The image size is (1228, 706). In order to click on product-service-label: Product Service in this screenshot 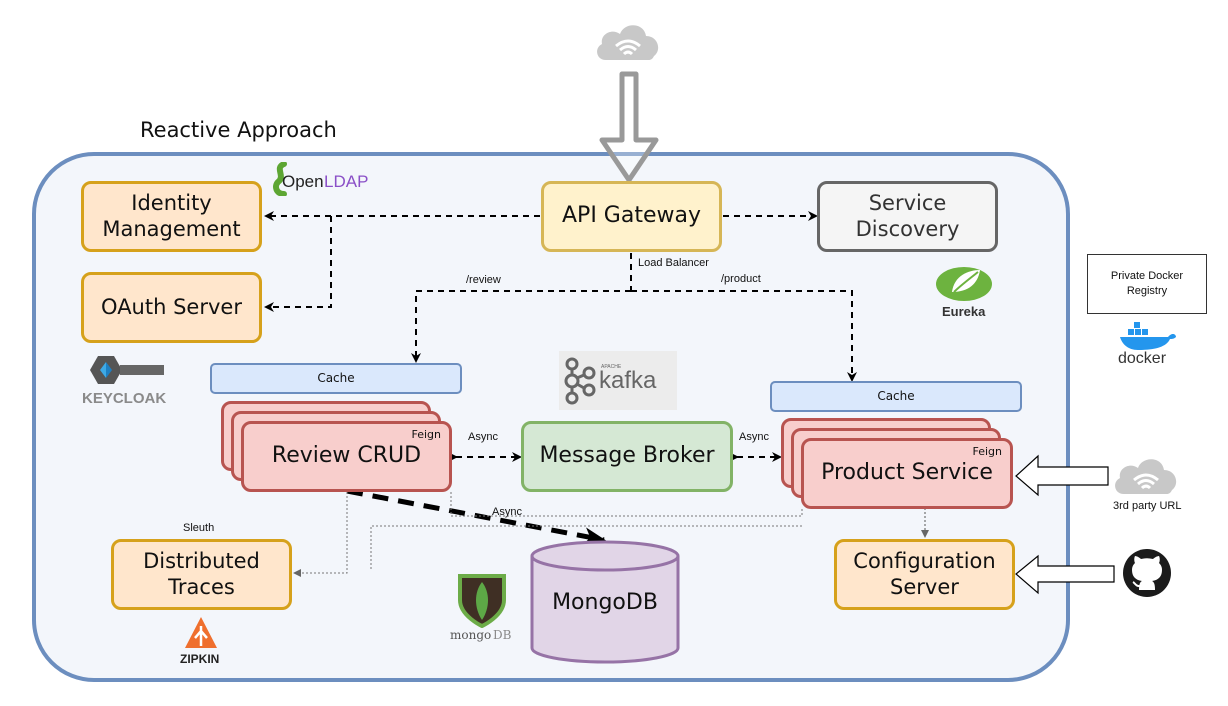, I will do `click(907, 473)`.